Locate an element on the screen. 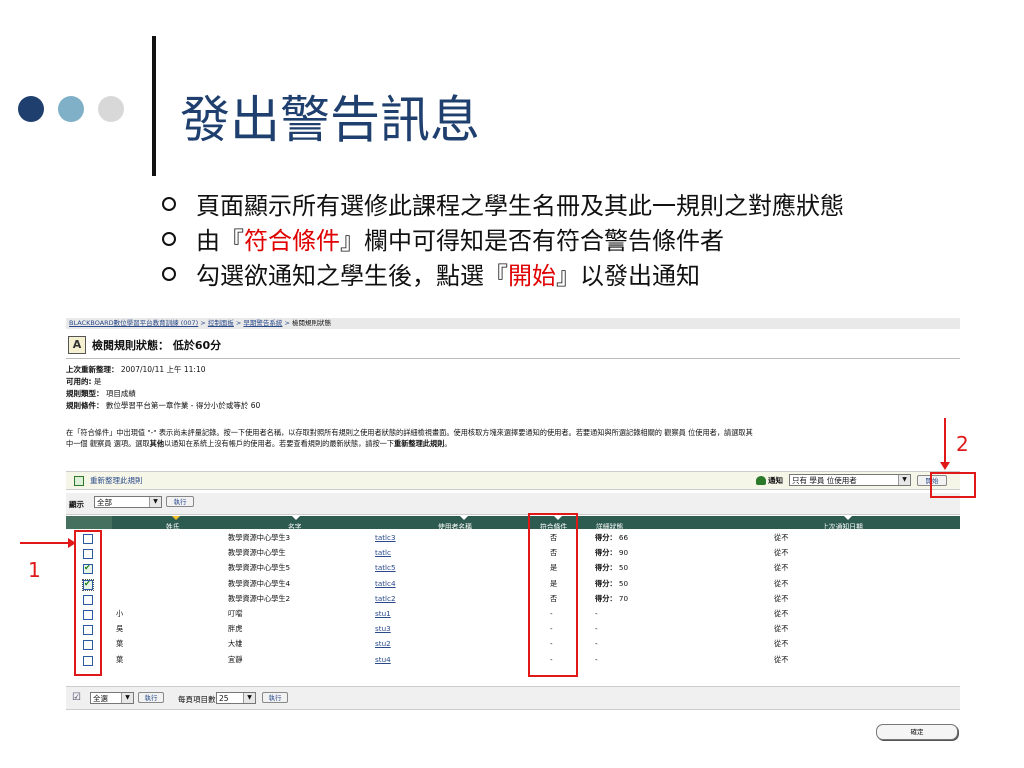 This screenshot has width=1024, height=768. filter-go-button: 執行 is located at coordinates (180, 501).